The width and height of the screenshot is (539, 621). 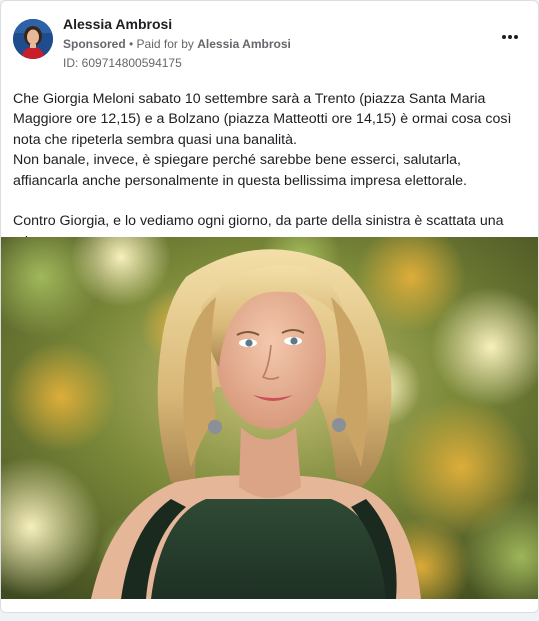 I want to click on paid-for-prefix: • Paid for by, so click(x=161, y=44).